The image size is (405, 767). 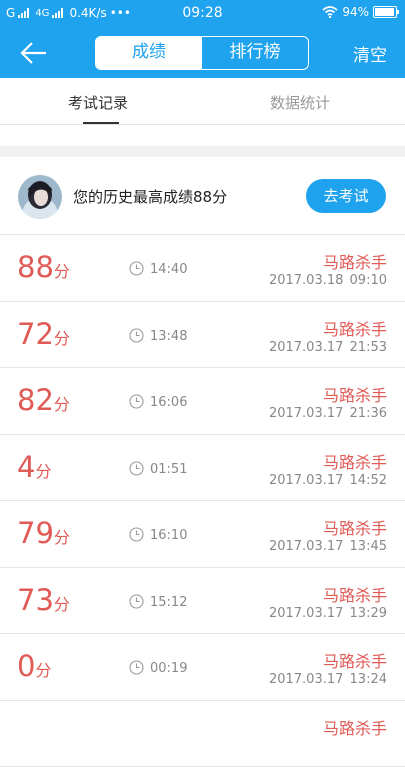 What do you see at coordinates (168, 269) in the screenshot?
I see `record-duration: 14:40` at bounding box center [168, 269].